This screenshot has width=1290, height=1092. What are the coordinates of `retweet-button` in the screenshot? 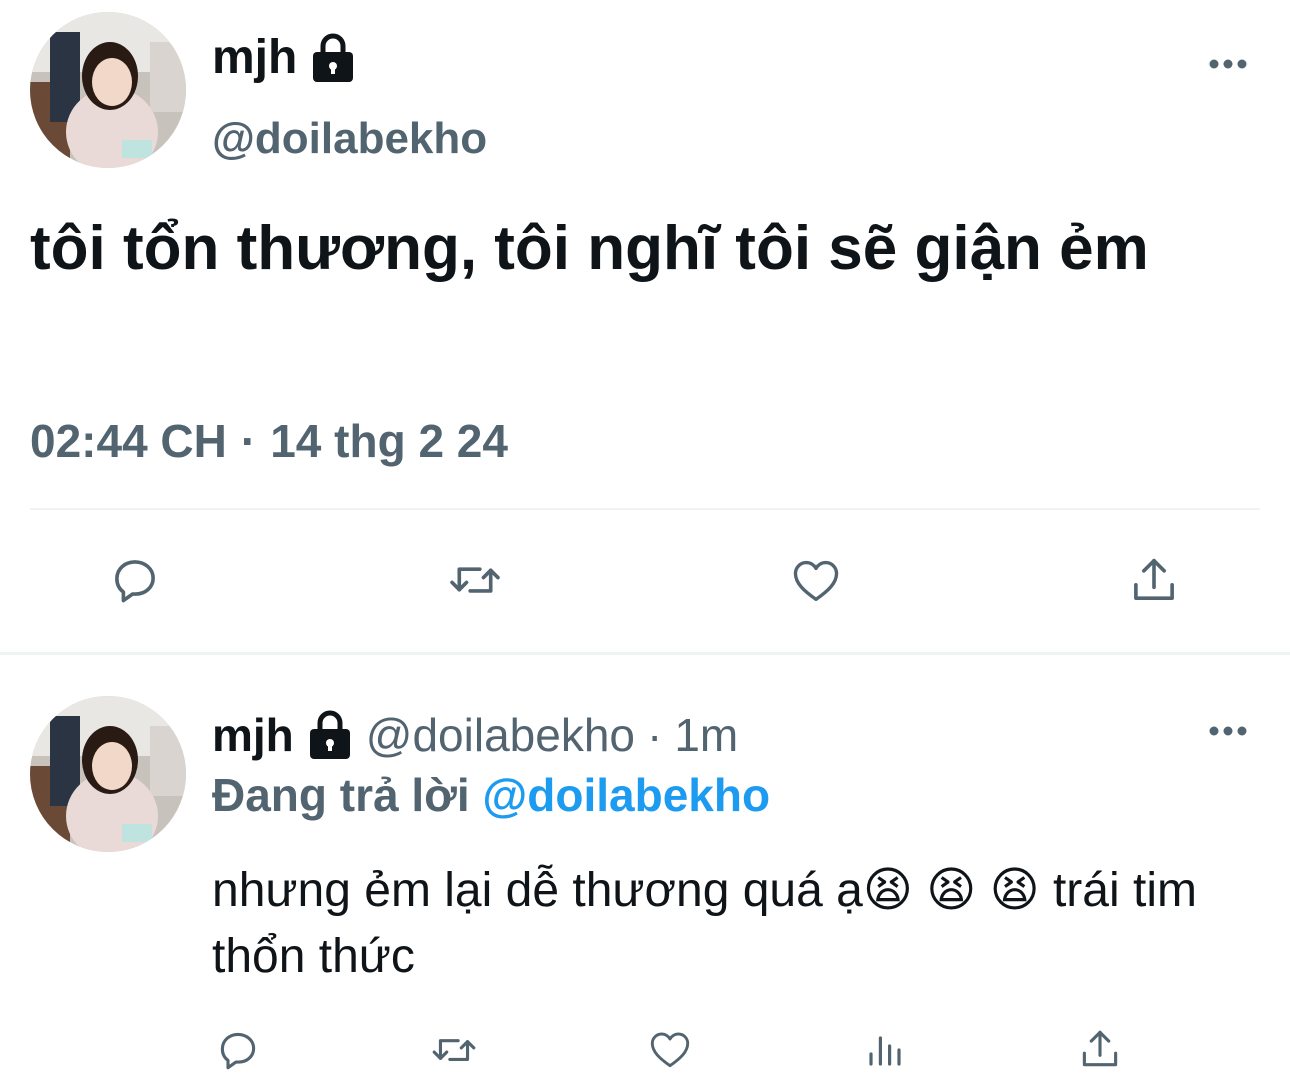 It's located at (475, 580).